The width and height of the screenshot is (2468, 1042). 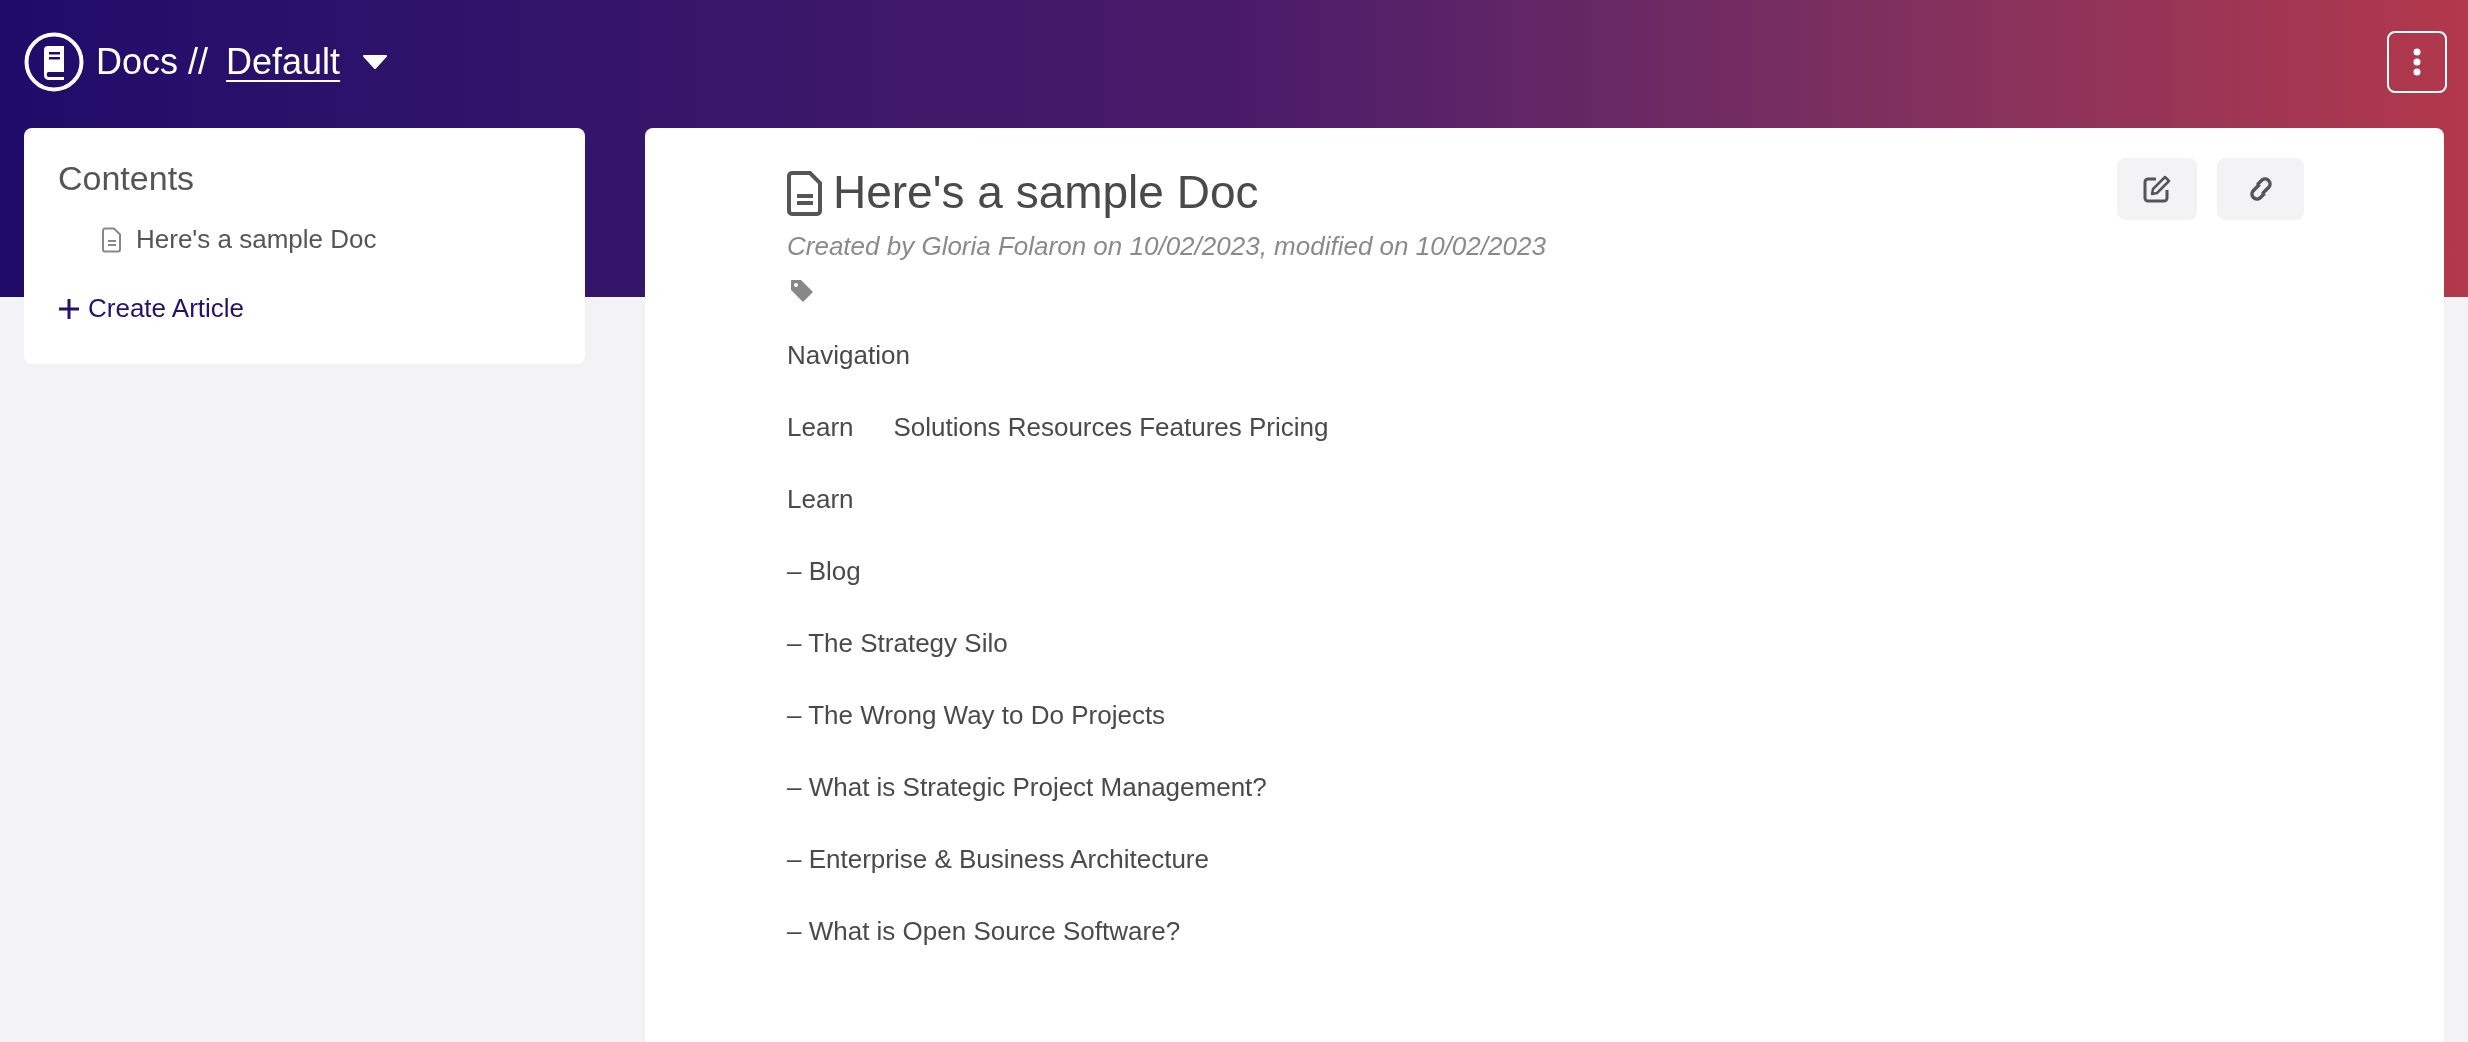 I want to click on more-button, so click(x=2417, y=62).